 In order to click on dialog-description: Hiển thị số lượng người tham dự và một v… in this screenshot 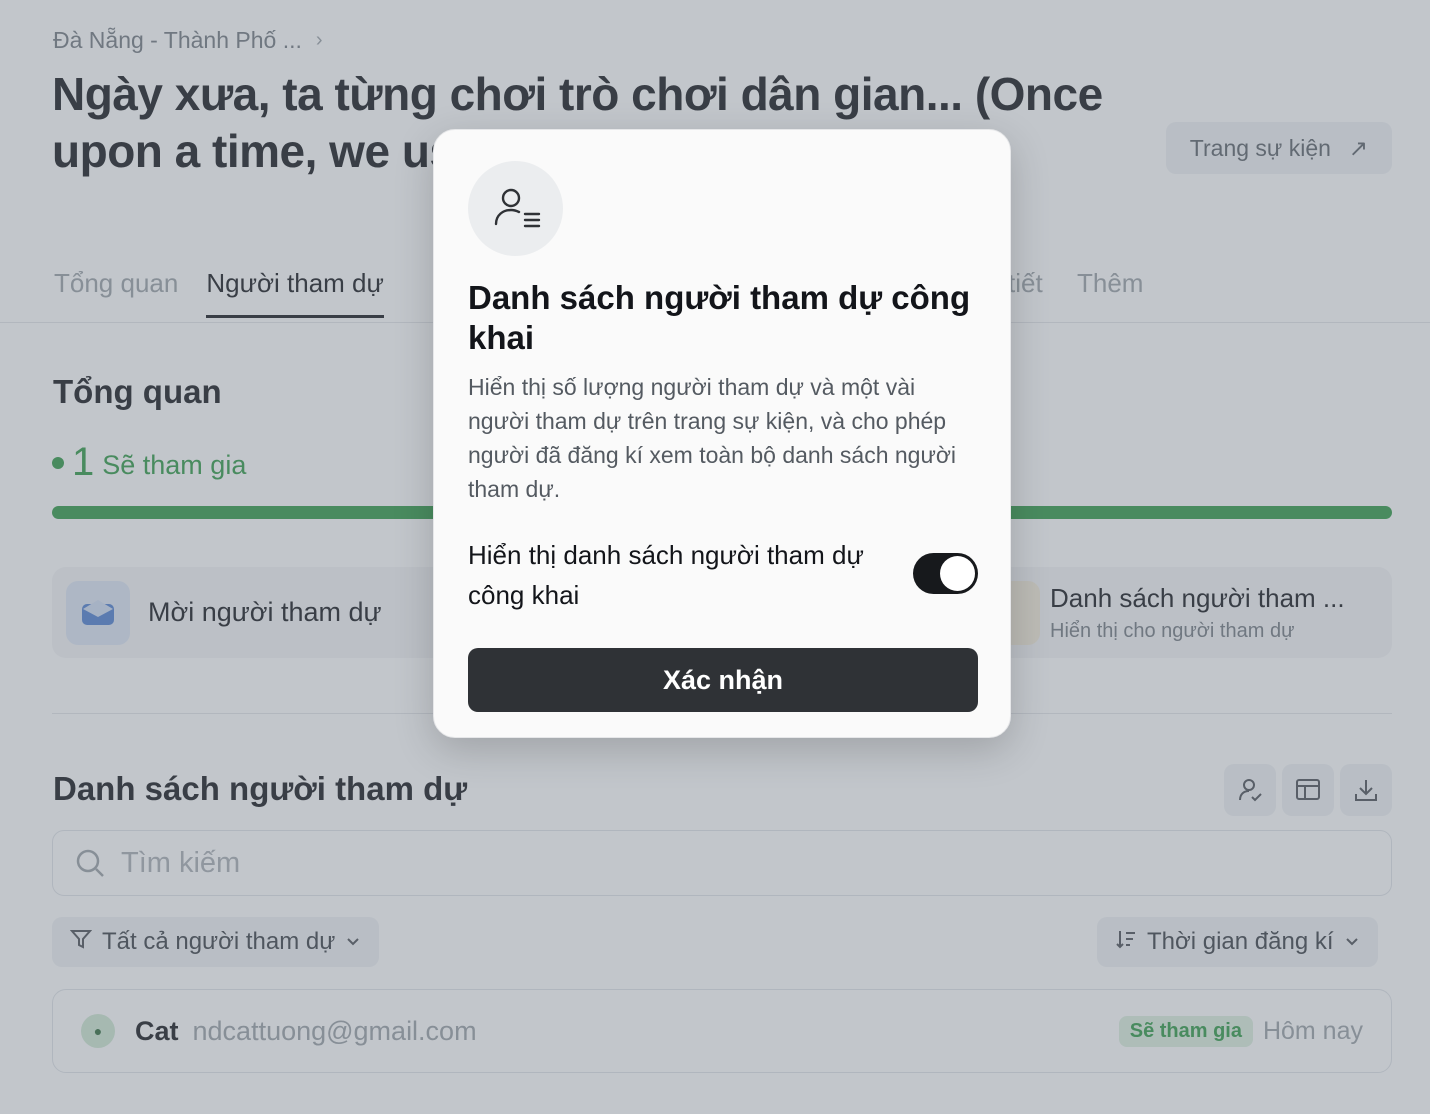, I will do `click(712, 438)`.